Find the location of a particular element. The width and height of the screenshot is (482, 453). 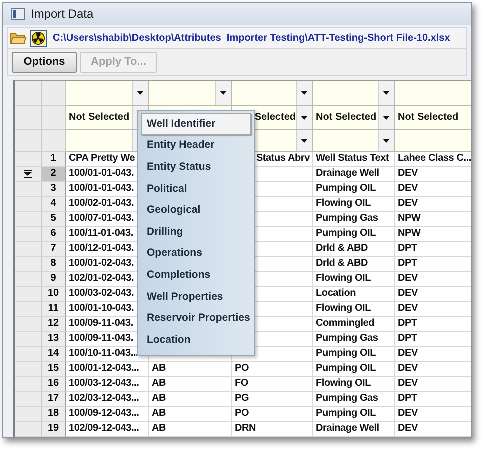

row-number: 4 is located at coordinates (54, 204).